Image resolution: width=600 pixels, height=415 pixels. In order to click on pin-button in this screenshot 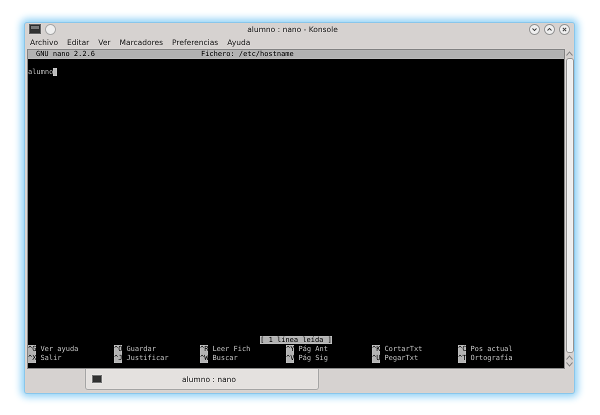, I will do `click(50, 29)`.